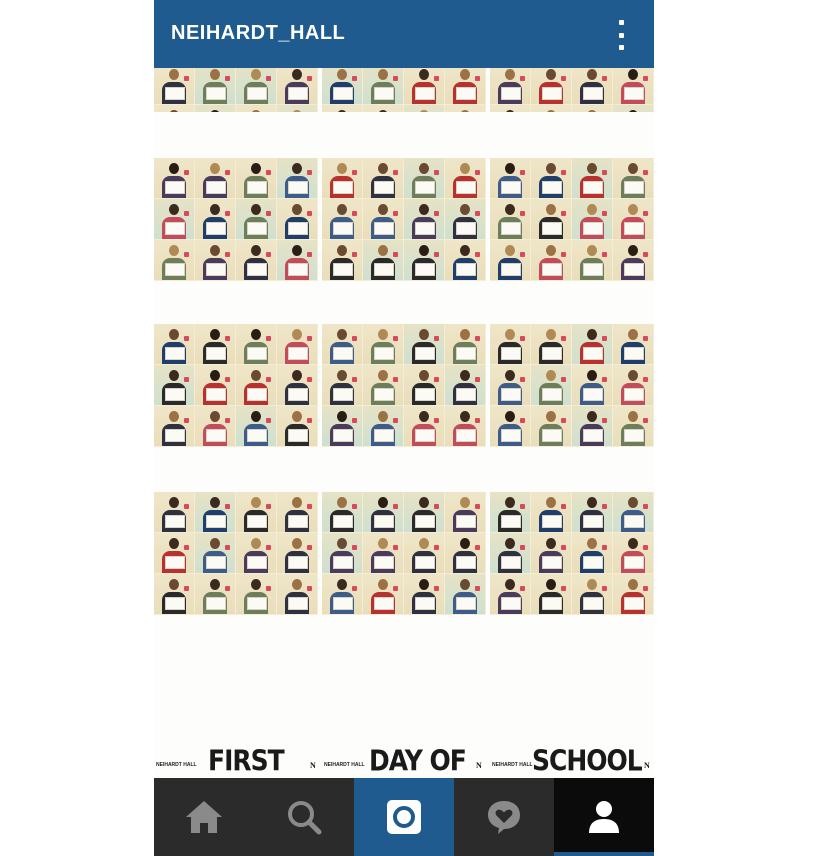 The width and height of the screenshot is (816, 856). I want to click on nav-activity-button, so click(504, 817).